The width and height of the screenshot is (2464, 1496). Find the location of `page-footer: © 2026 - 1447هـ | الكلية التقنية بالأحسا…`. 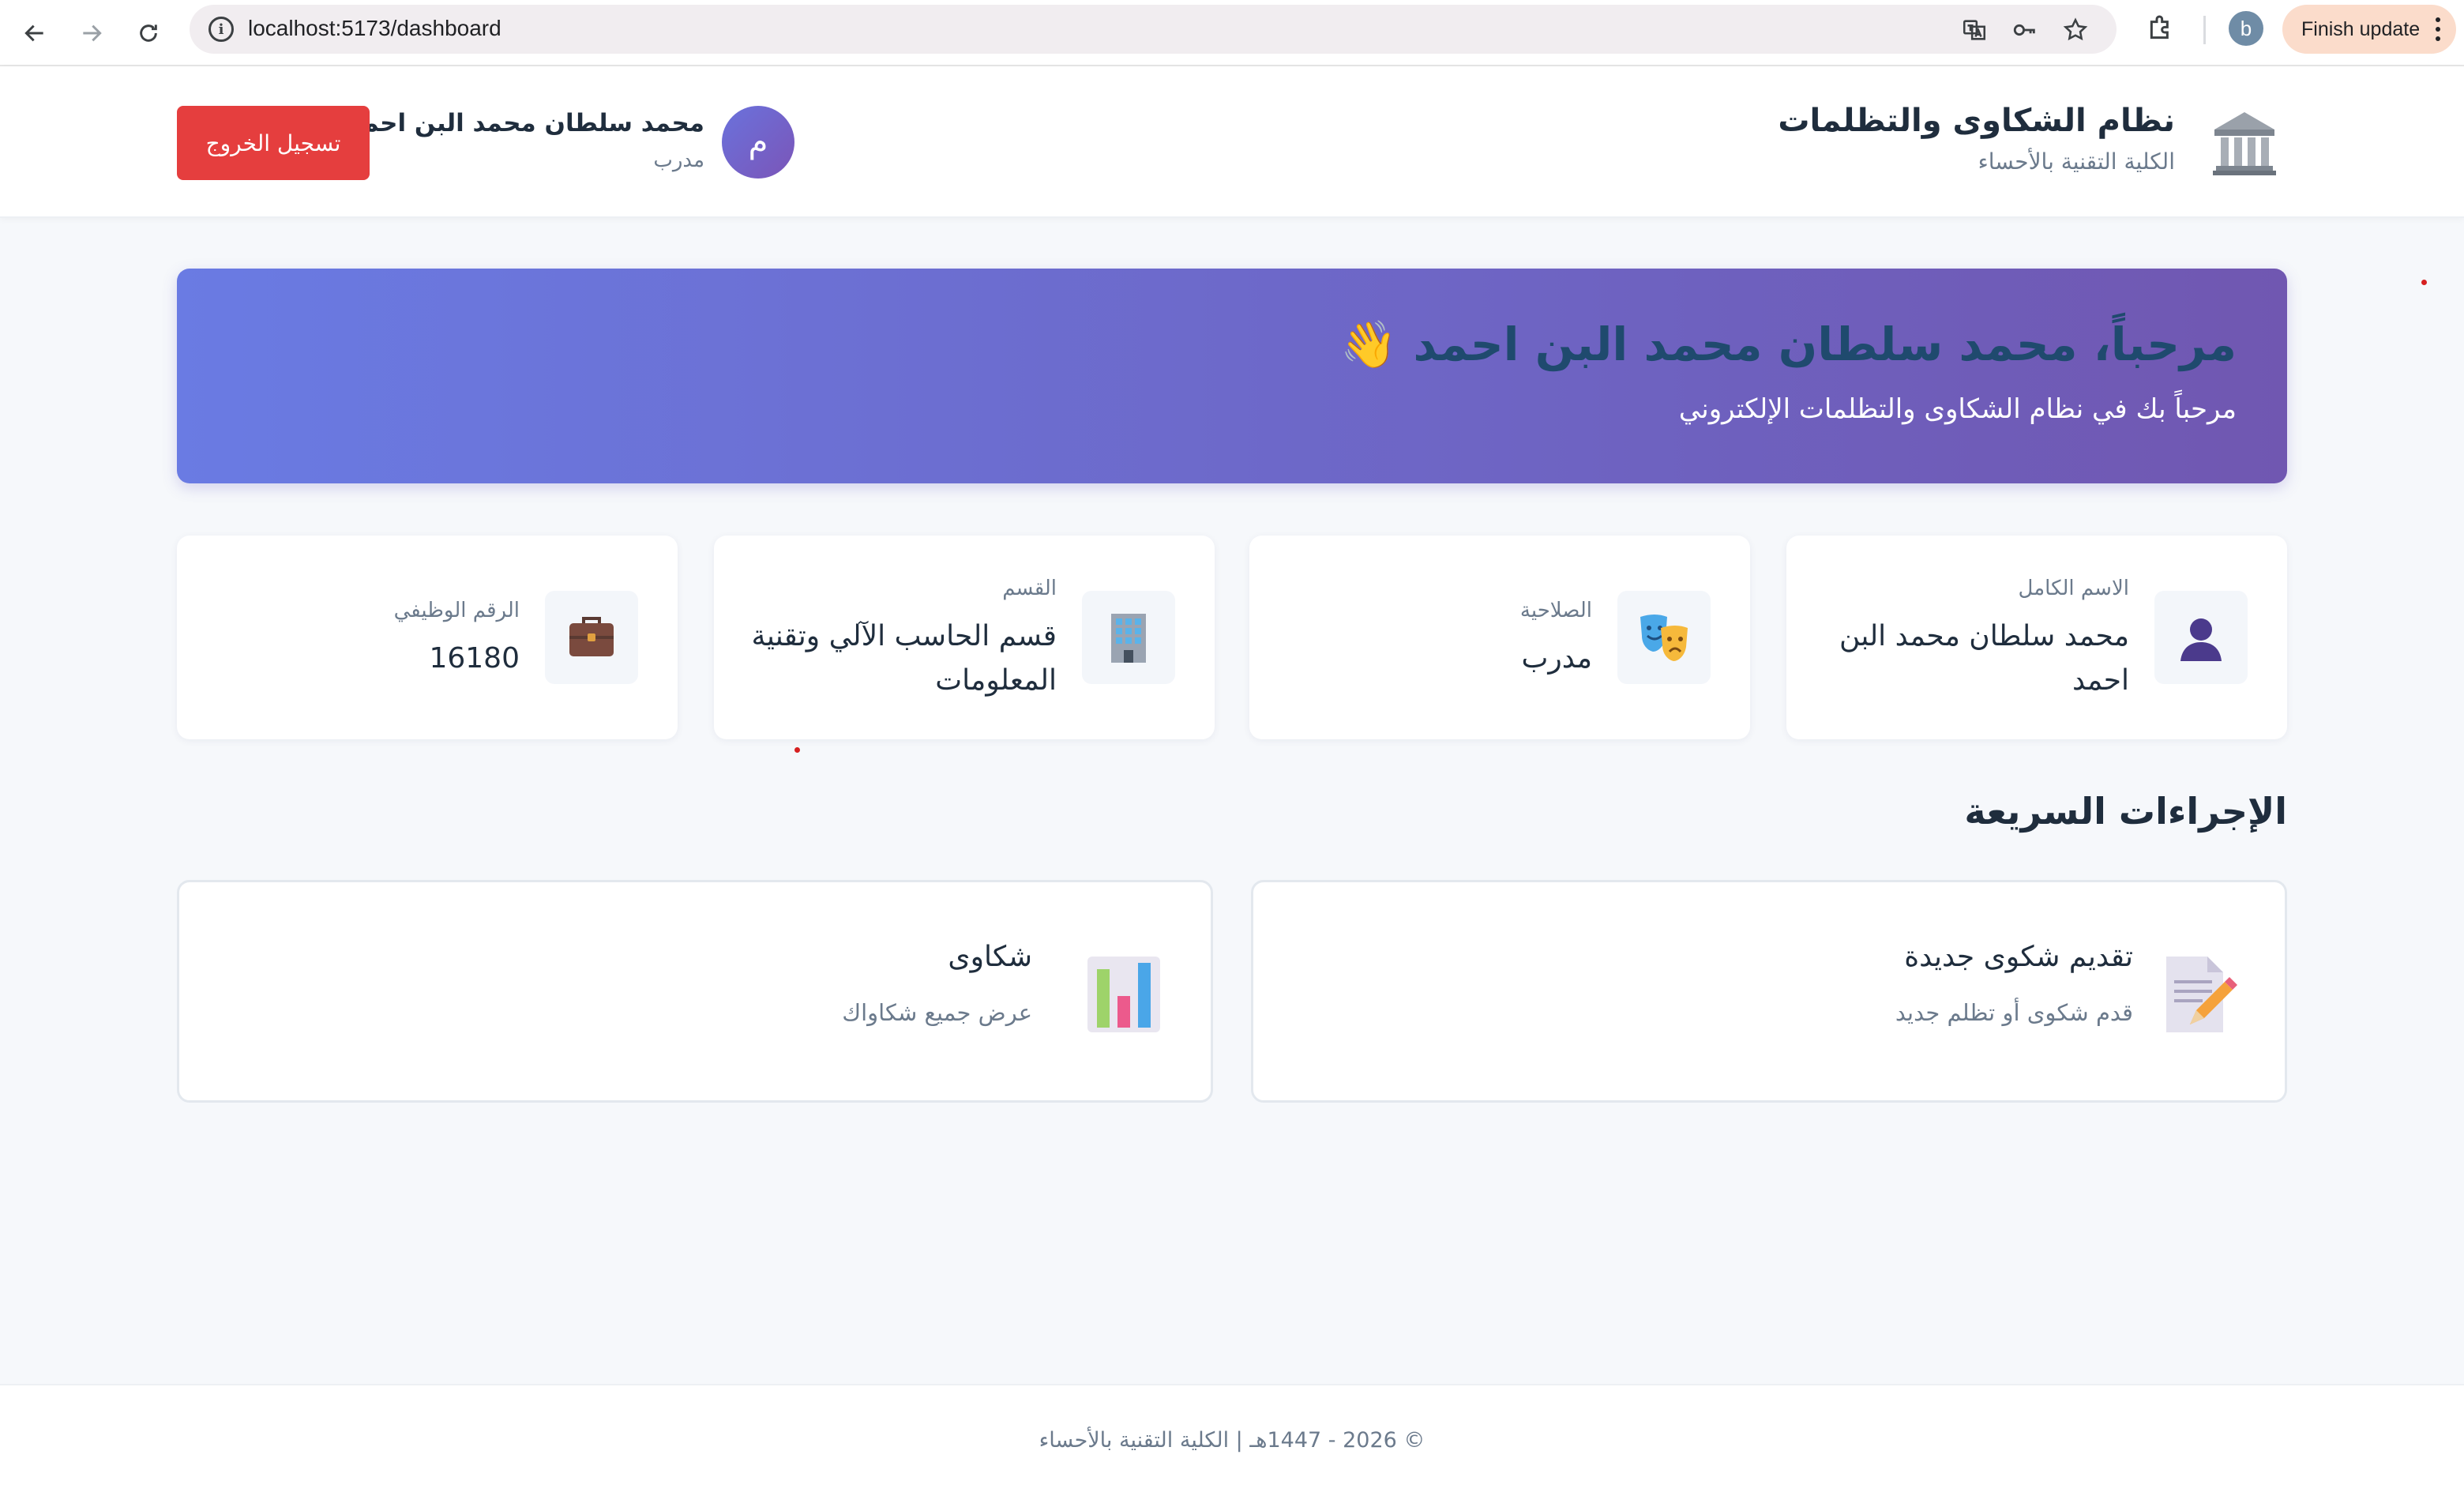

page-footer: © 2026 - 1447هـ | الكلية التقنية بالأحسا… is located at coordinates (1232, 1440).